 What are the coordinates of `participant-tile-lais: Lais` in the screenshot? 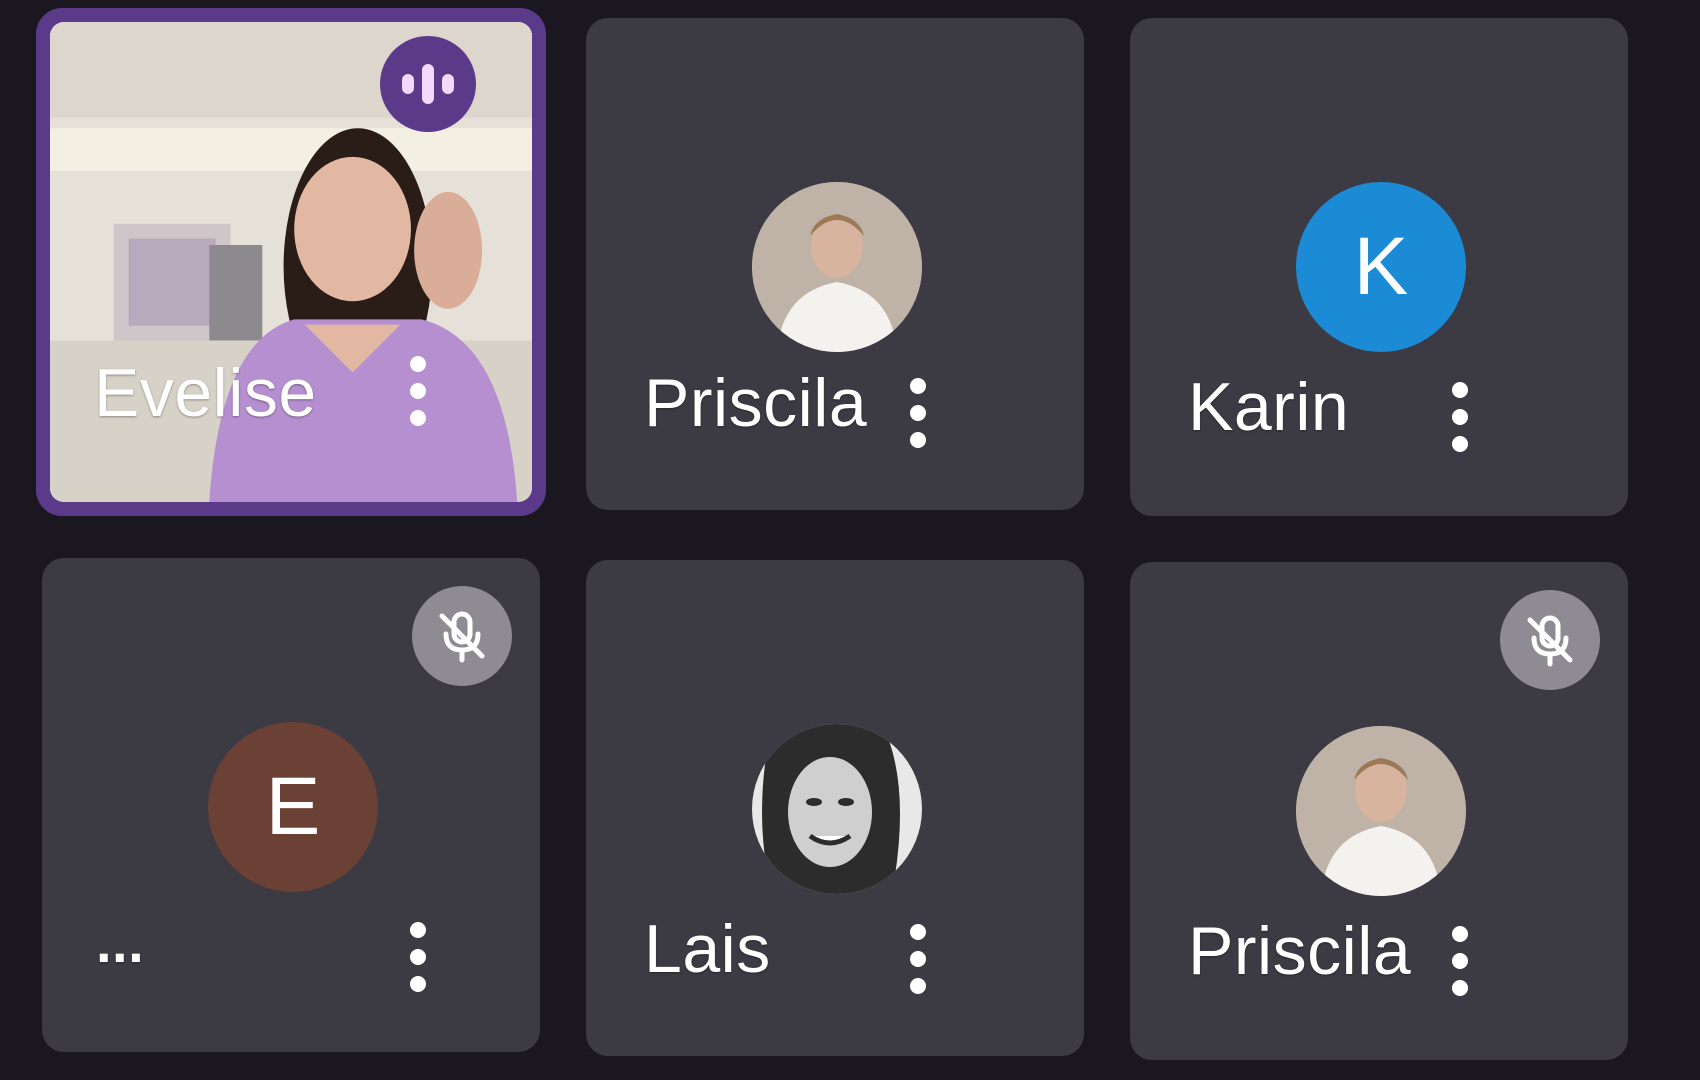 It's located at (835, 808).